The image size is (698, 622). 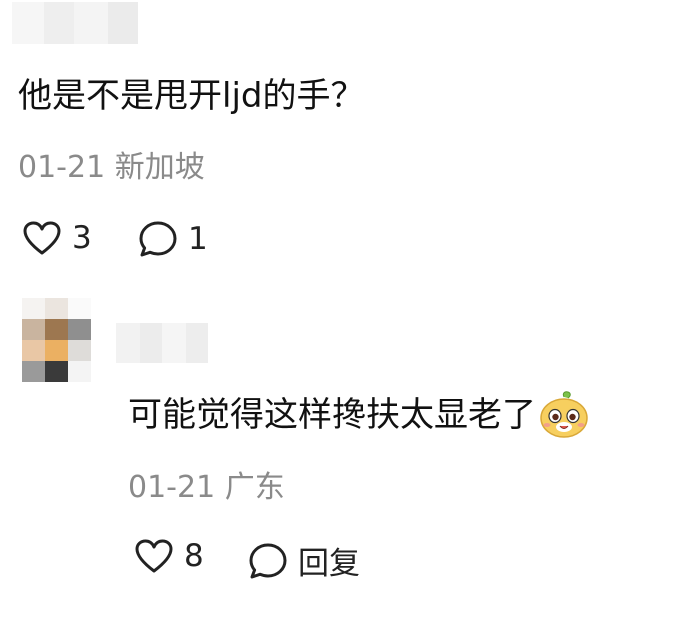 I want to click on avatar, so click(x=56, y=340).